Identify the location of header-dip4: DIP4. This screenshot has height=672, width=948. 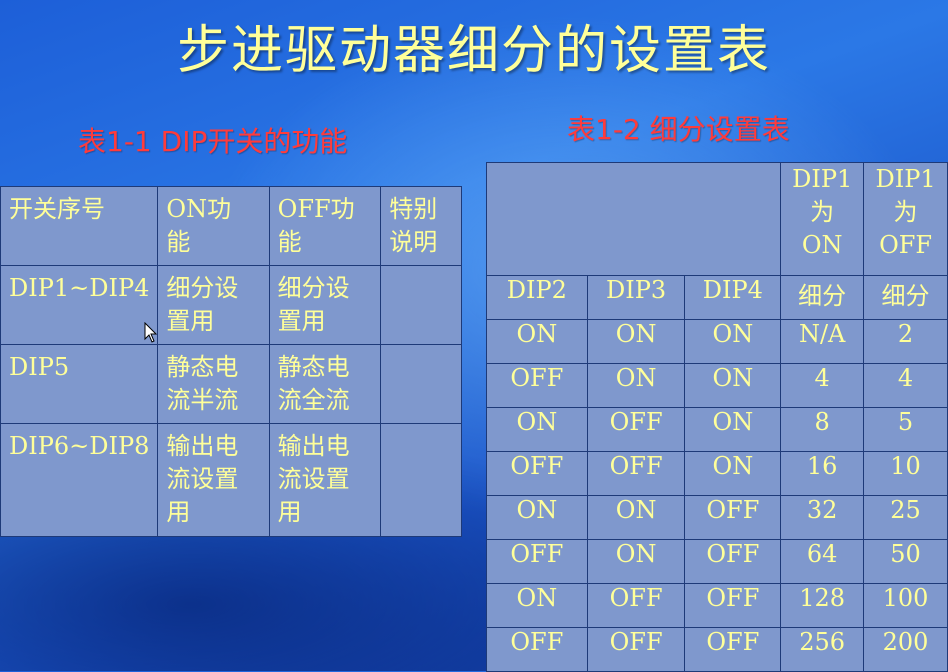
(733, 297).